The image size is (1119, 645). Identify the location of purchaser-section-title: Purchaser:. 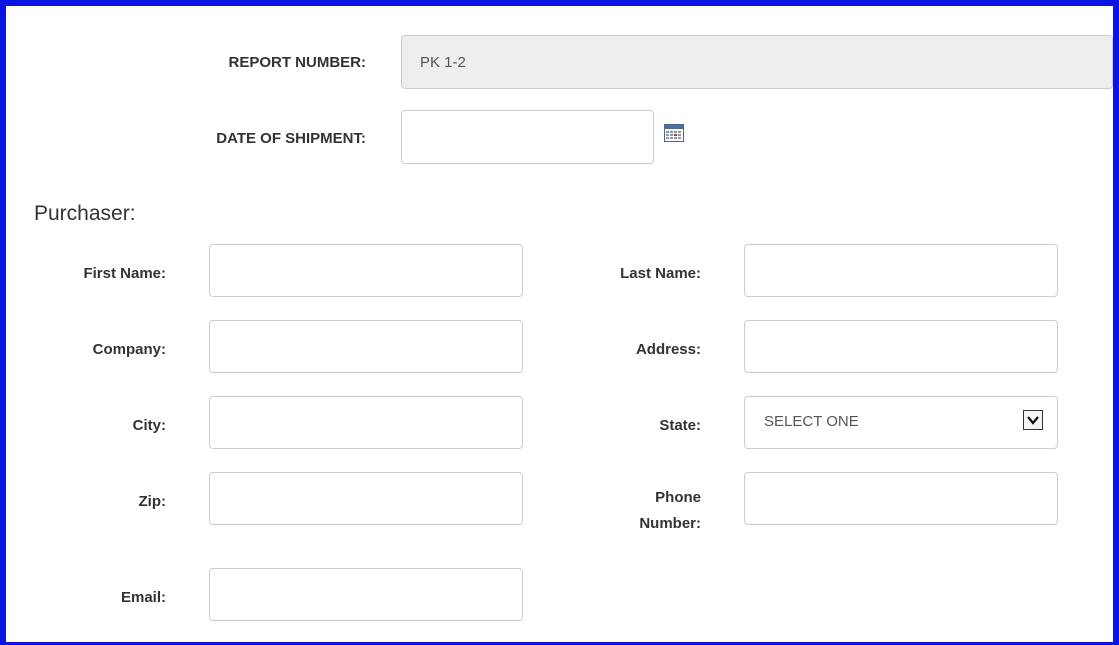
(85, 213).